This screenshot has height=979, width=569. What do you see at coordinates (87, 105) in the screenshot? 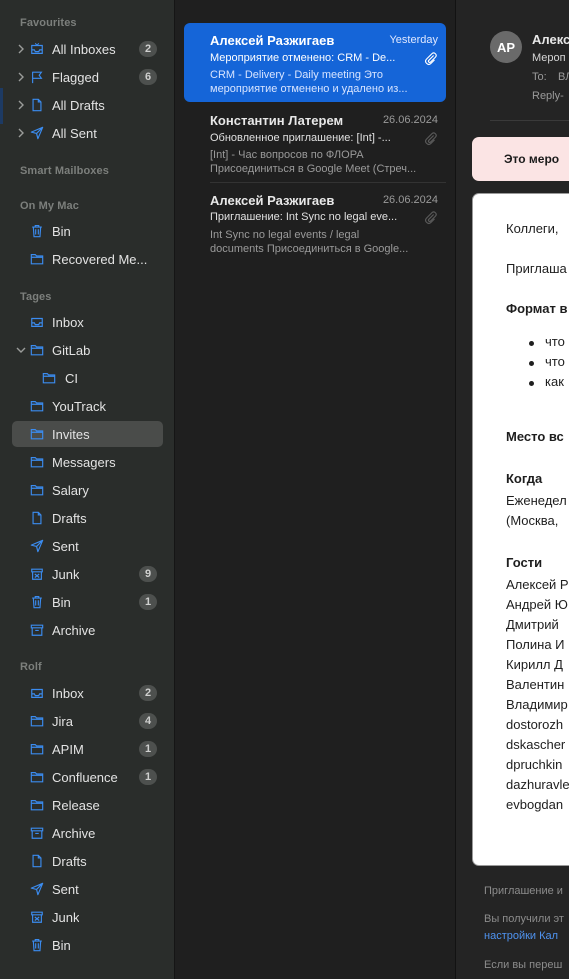
I see `sidebar-item-all-drafts: All Drafts` at bounding box center [87, 105].